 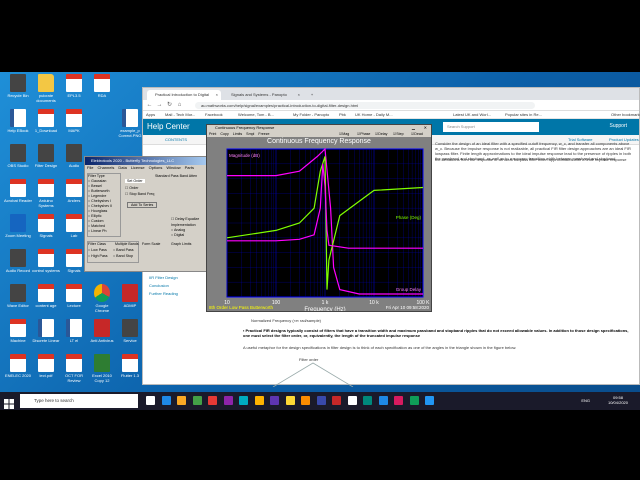 What do you see at coordinates (173, 167) in the screenshot?
I see `menu-item: Window` at bounding box center [173, 167].